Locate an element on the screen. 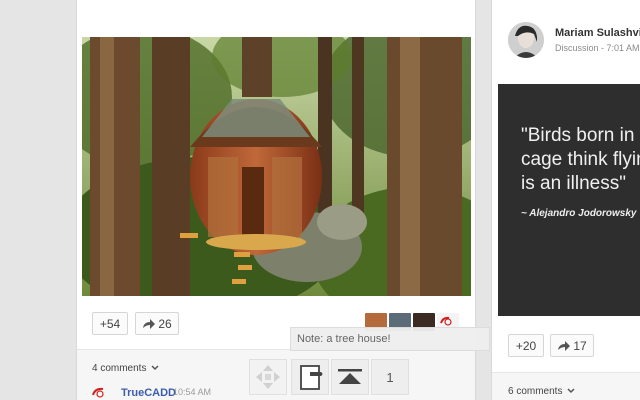 The image size is (640, 400). author-name: Mariam Sulashvili is located at coordinates (597, 33).